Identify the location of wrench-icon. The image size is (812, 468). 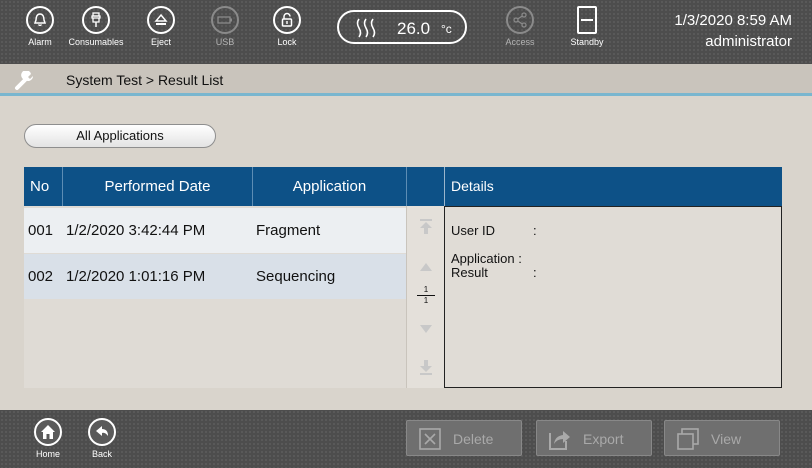
(24, 80).